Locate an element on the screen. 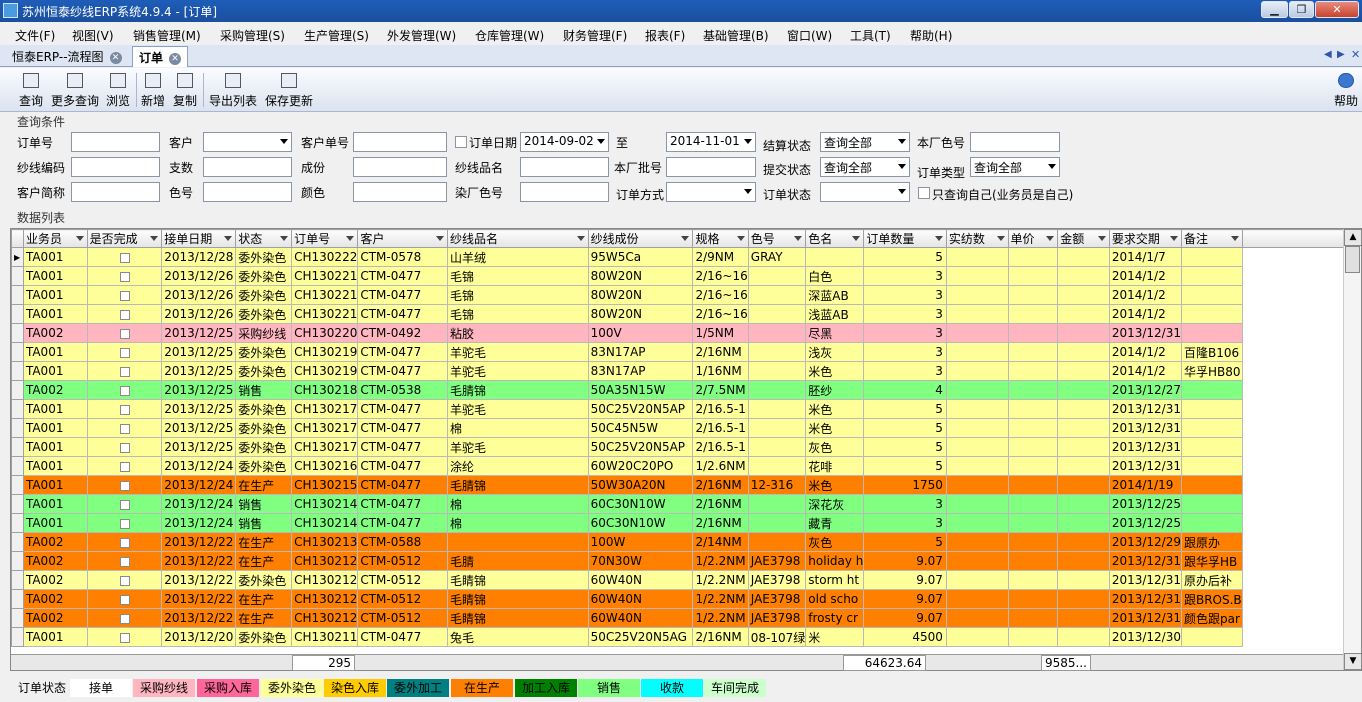 The height and width of the screenshot is (702, 1362). table-cell: 2/7.5NM is located at coordinates (720, 390).